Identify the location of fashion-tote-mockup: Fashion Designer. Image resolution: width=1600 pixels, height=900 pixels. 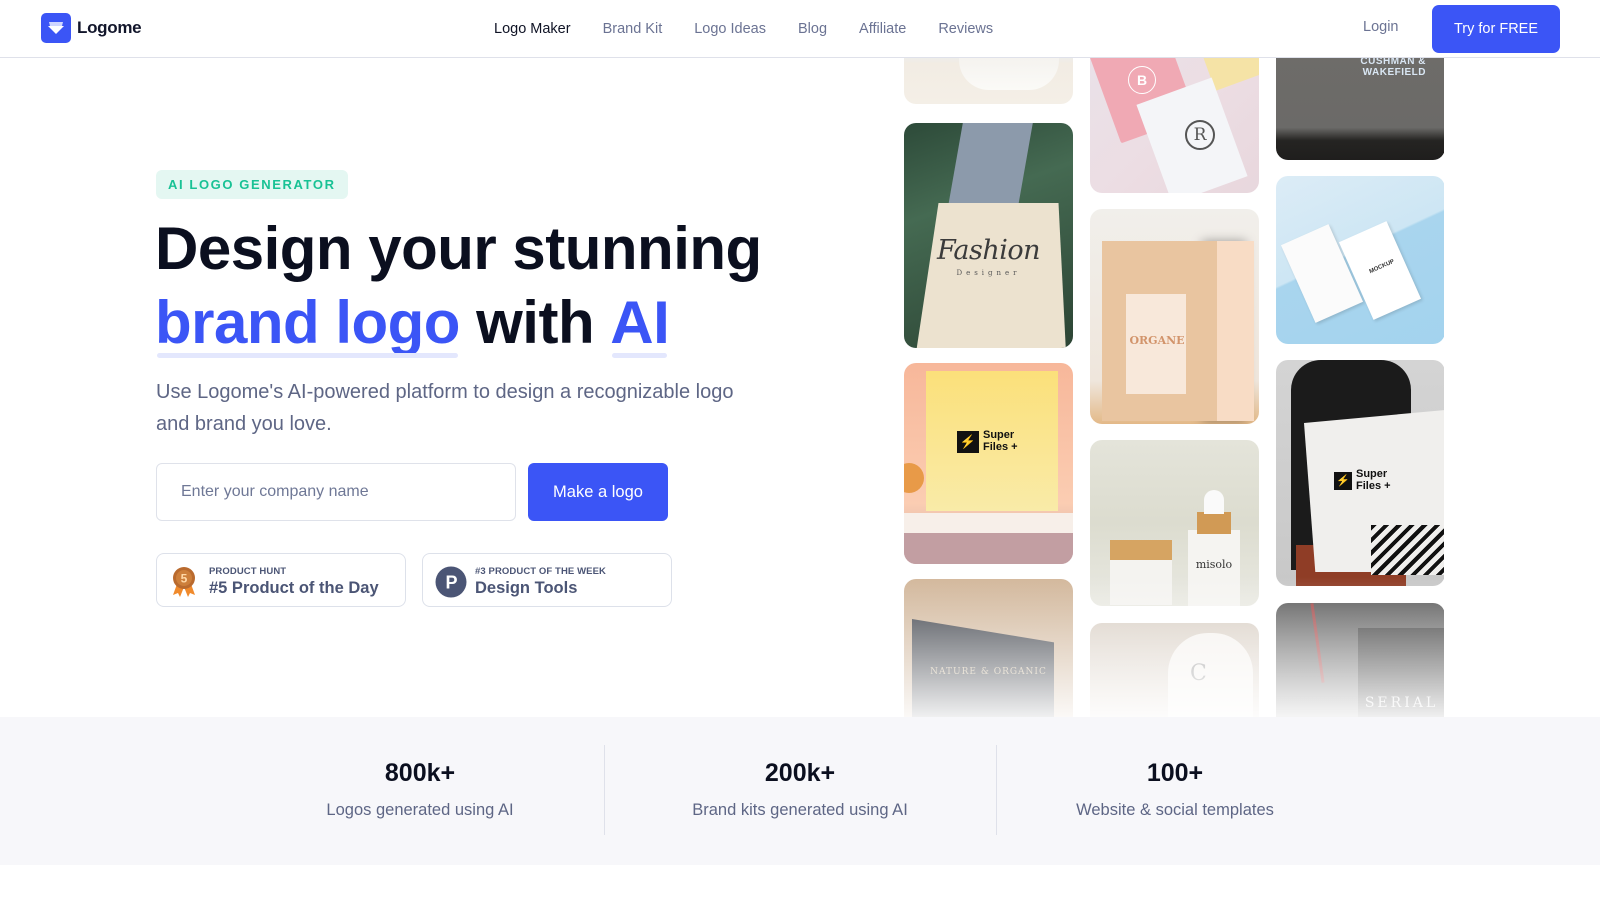
(988, 235).